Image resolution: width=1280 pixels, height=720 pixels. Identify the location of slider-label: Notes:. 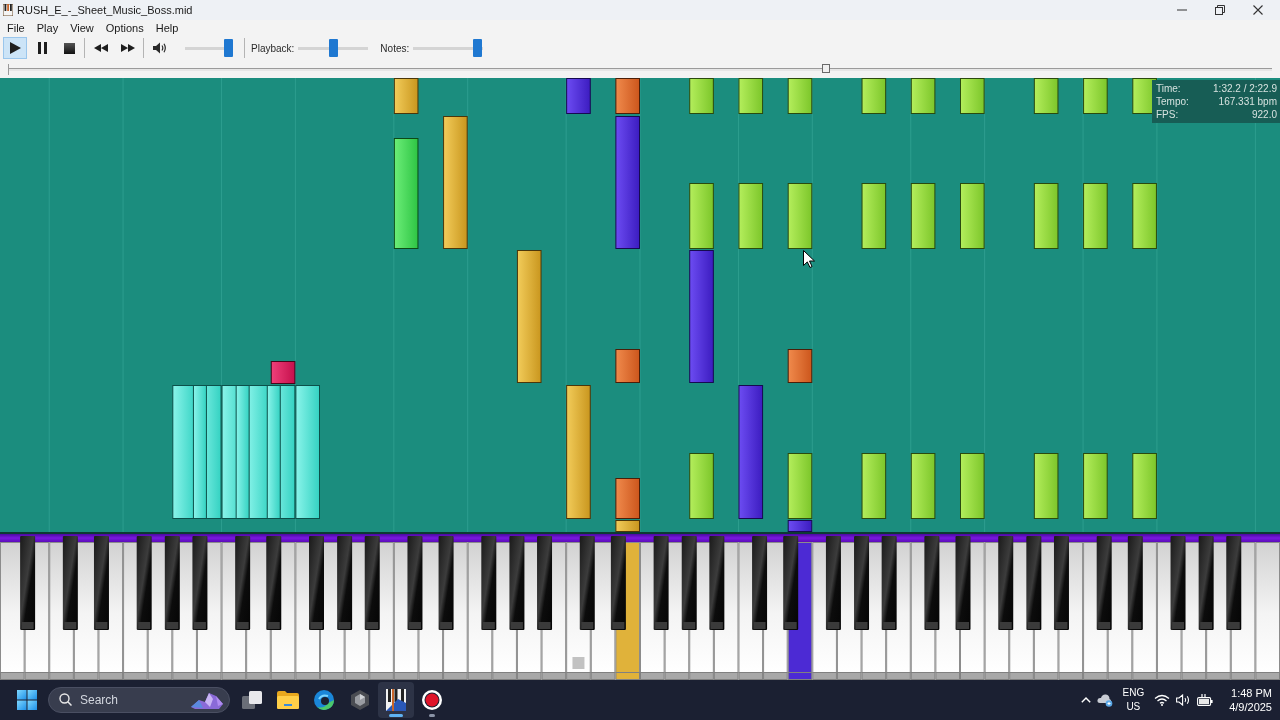
(395, 48).